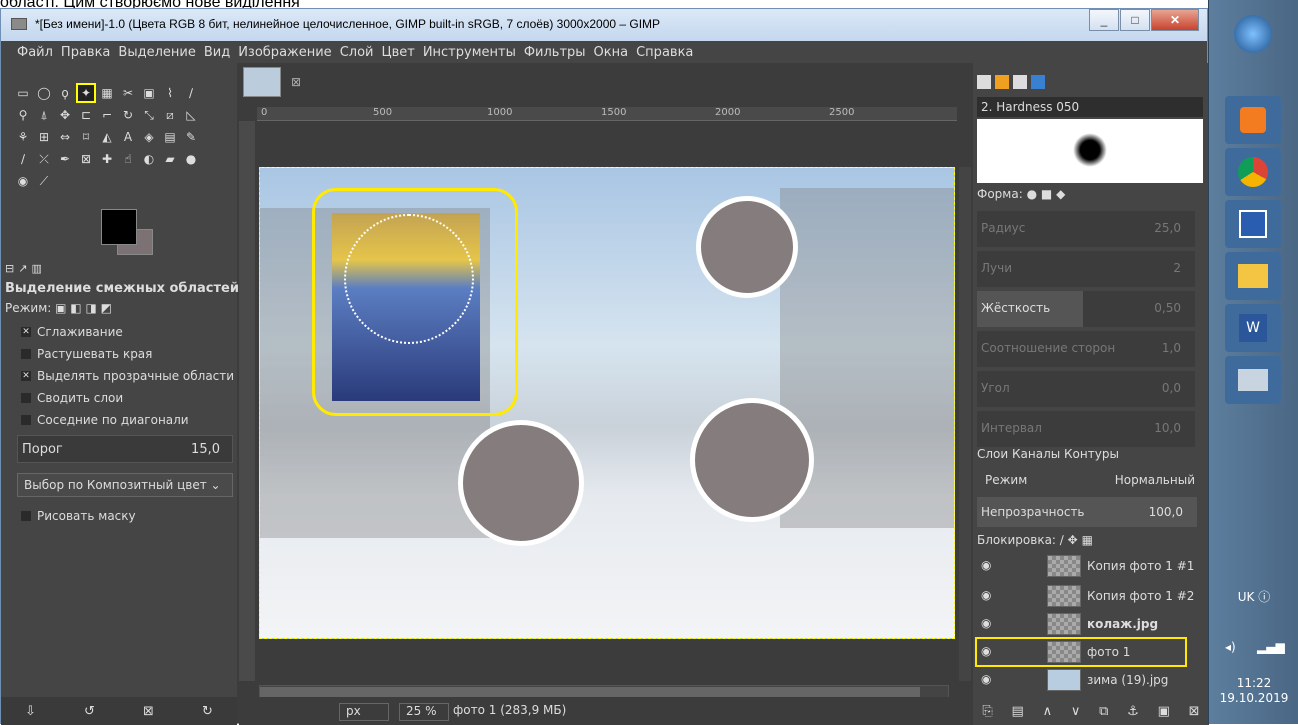 This screenshot has height=725, width=1298. Describe the element at coordinates (44, 181) in the screenshot. I see `eyedropper-icon: ⟋` at that location.